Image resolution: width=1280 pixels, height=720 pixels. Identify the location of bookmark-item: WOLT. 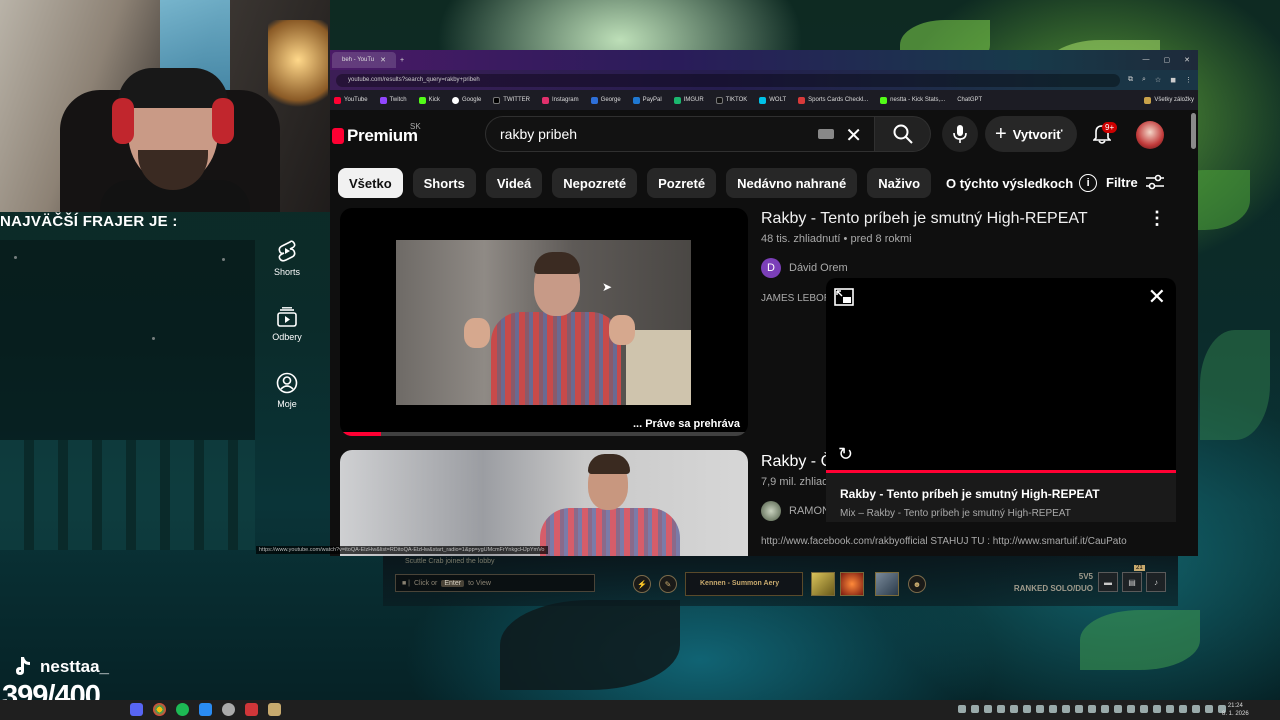
(772, 100).